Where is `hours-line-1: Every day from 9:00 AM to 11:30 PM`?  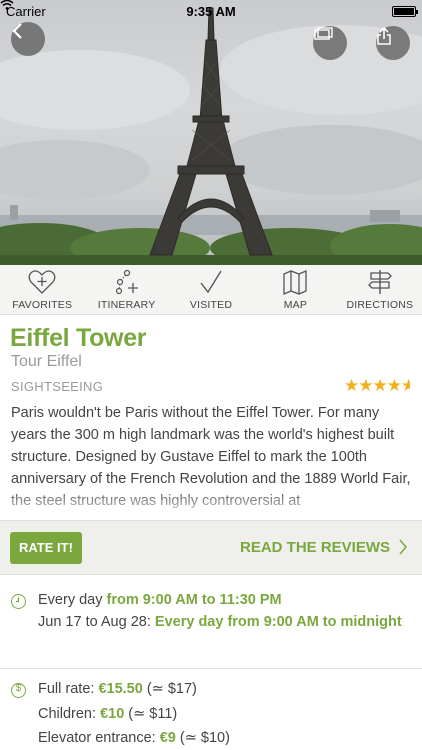 hours-line-1: Every day from 9:00 AM to 11:30 PM is located at coordinates (228, 600).